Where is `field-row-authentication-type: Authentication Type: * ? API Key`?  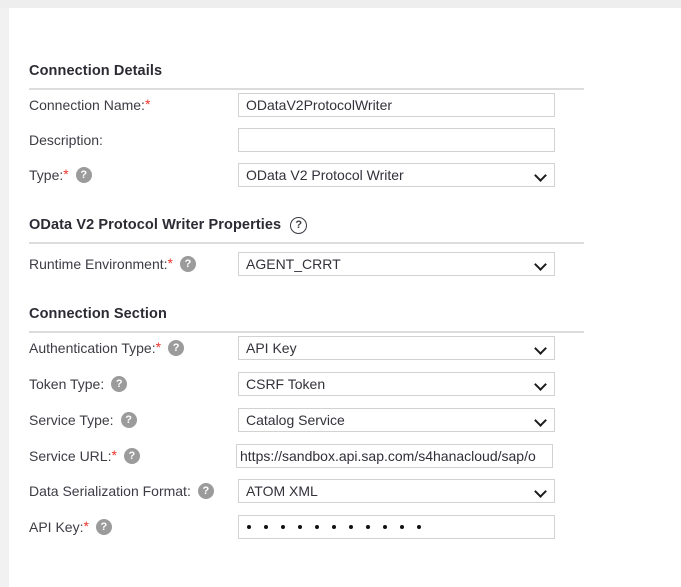 field-row-authentication-type: Authentication Type: * ? API Key is located at coordinates (329, 348).